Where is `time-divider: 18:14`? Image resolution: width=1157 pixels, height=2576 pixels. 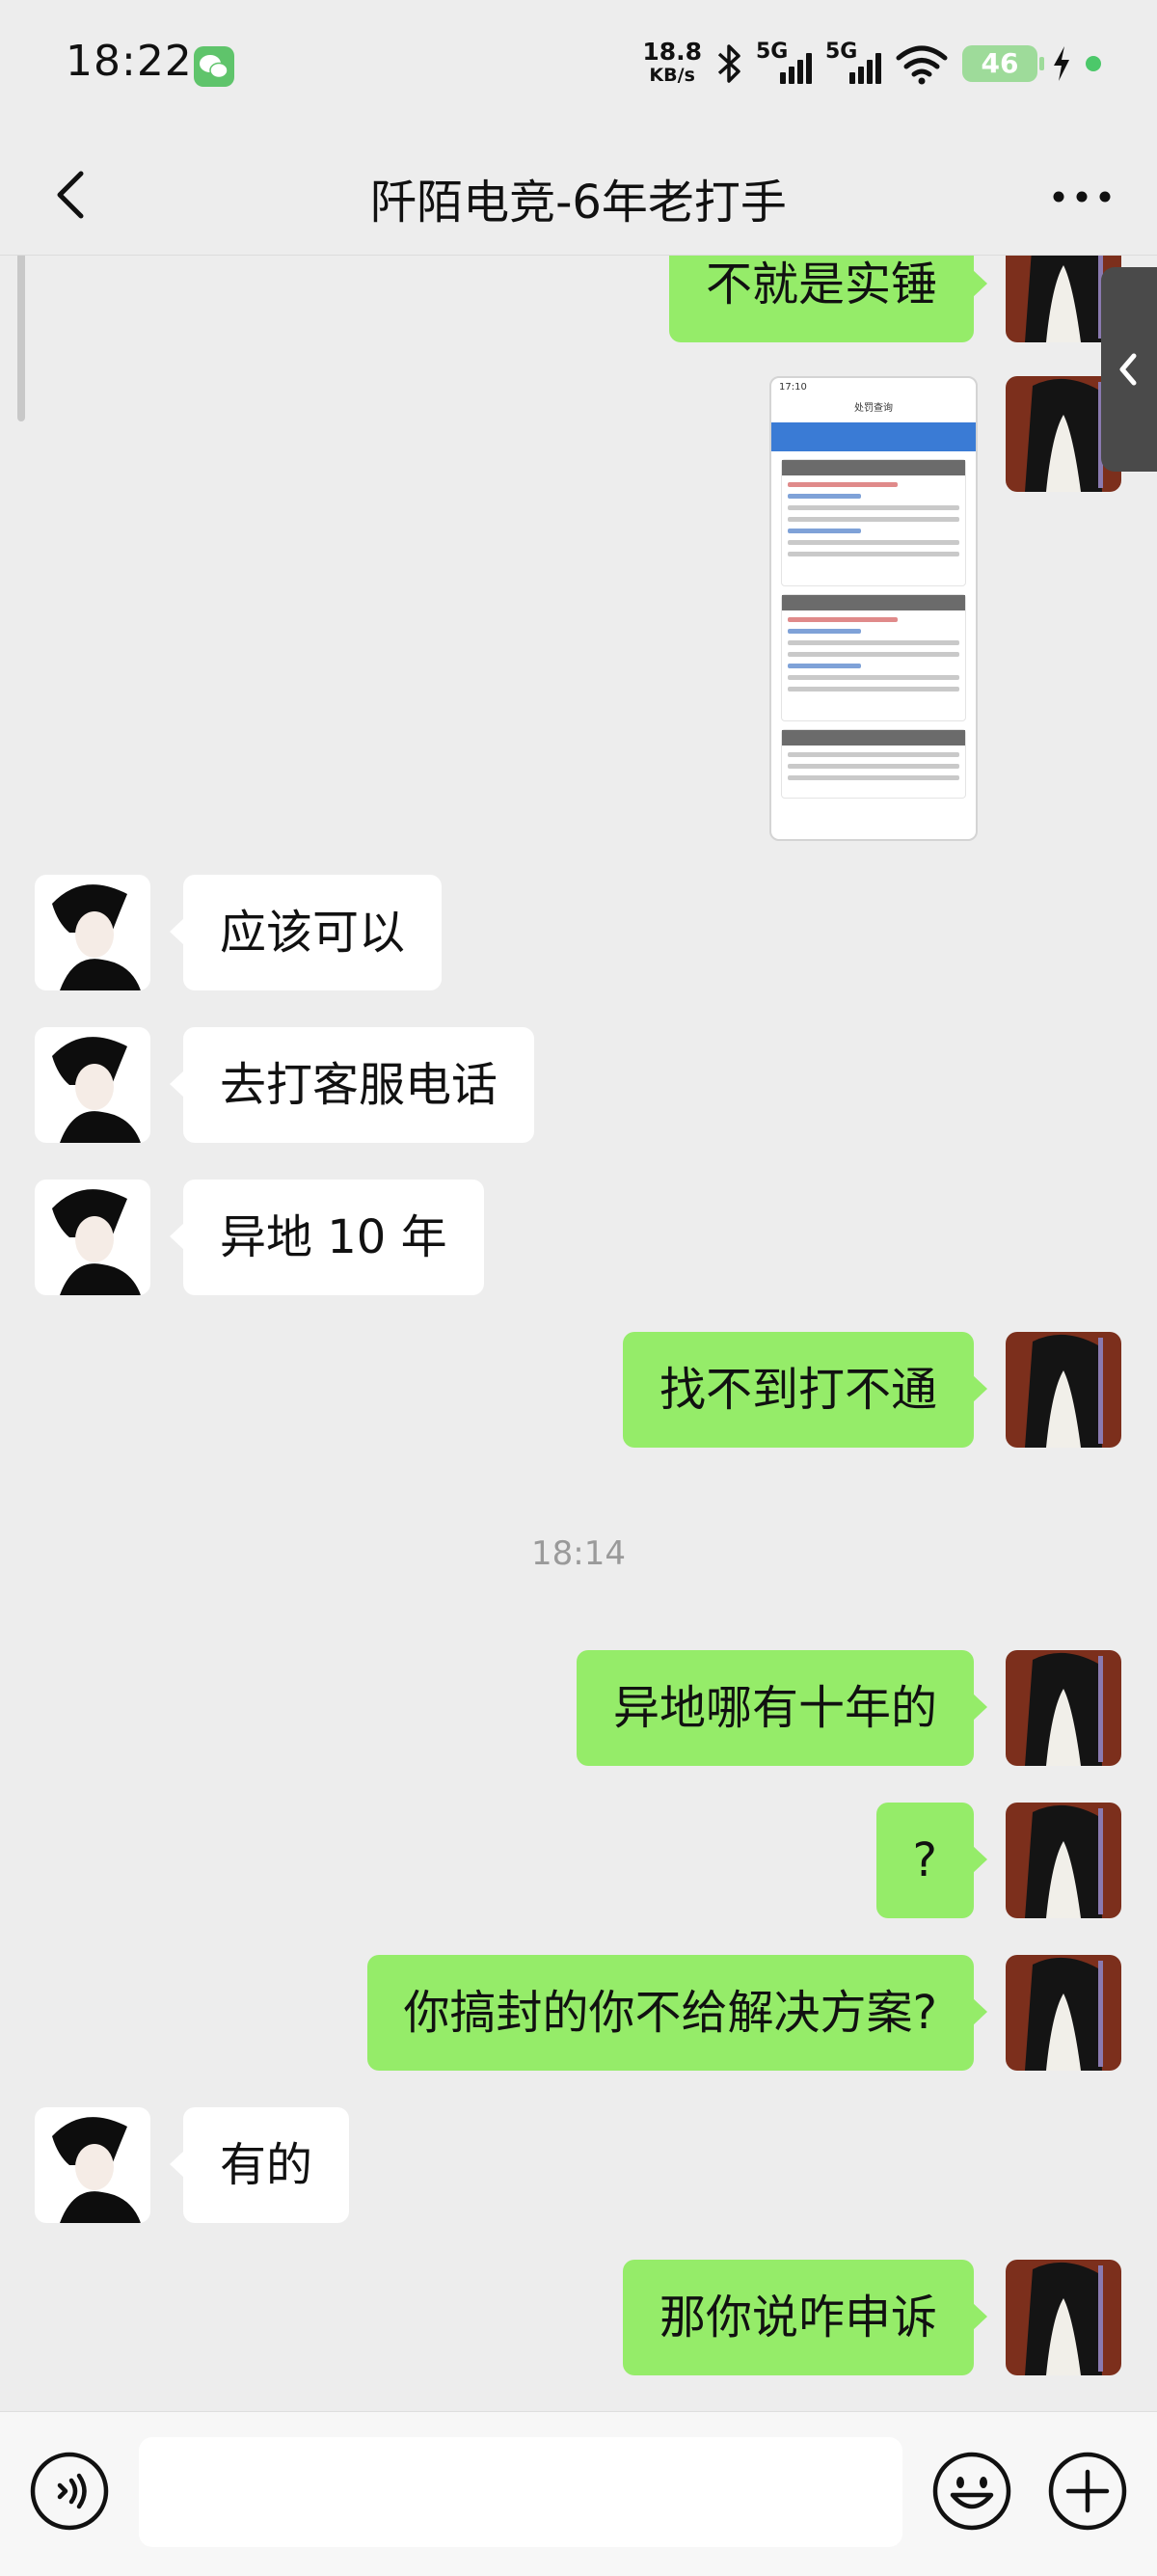 time-divider: 18:14 is located at coordinates (578, 1553).